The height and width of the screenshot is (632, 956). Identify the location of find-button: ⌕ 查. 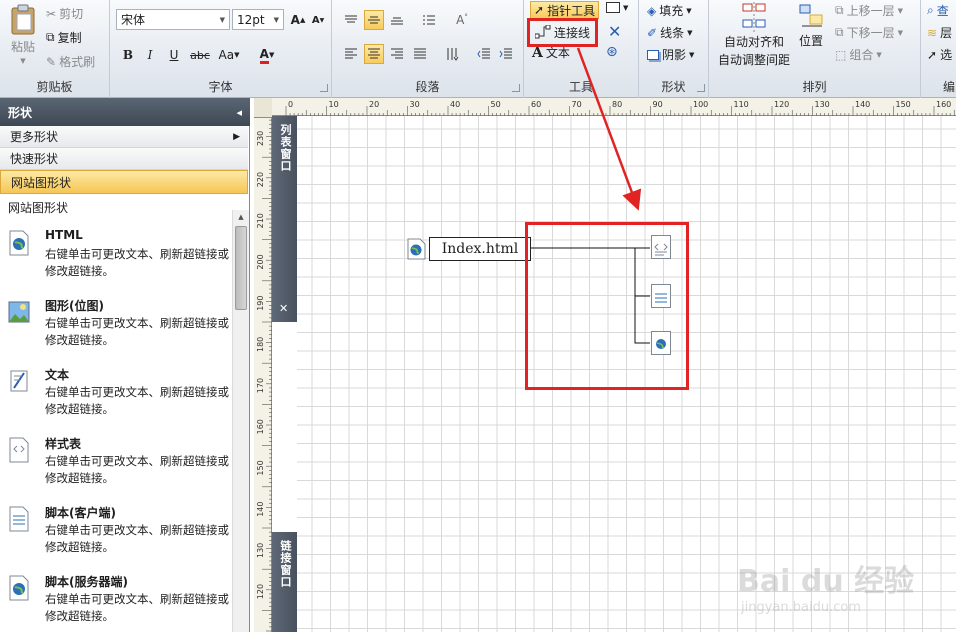
(938, 10).